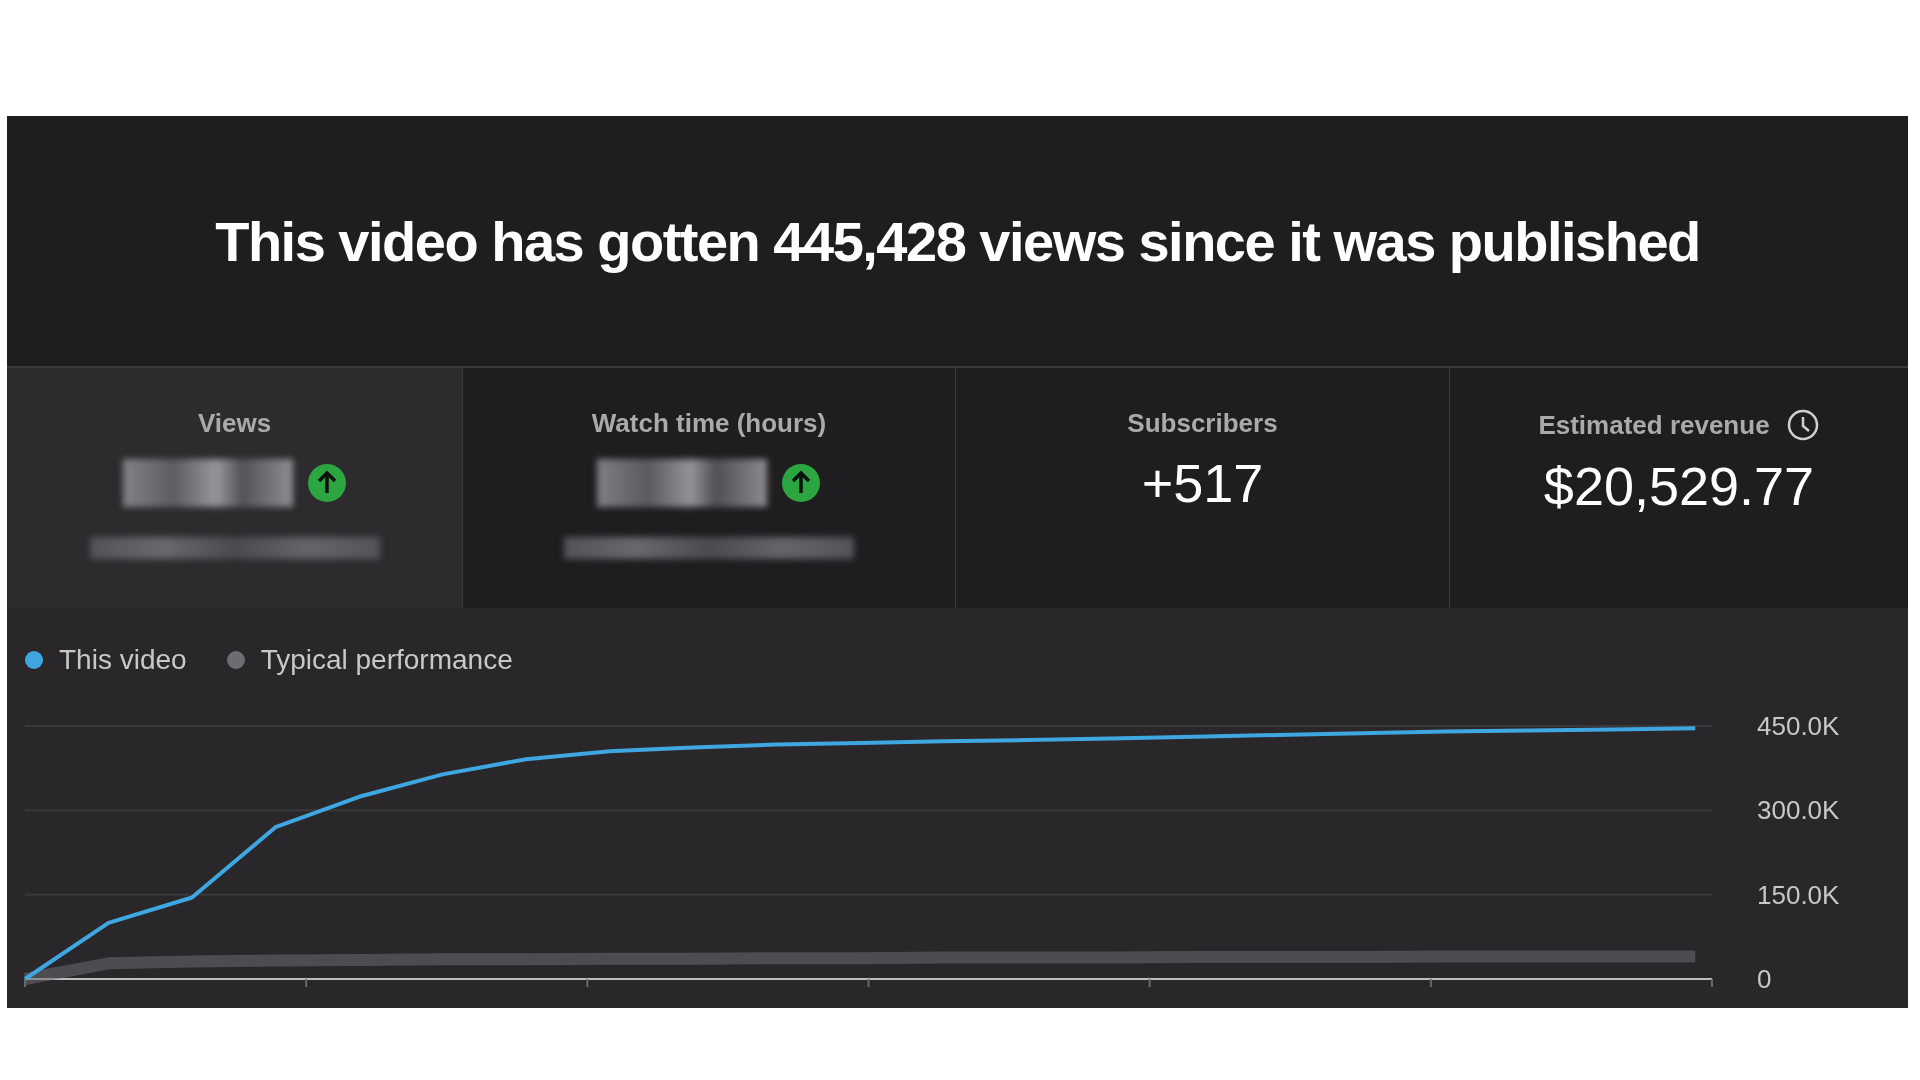  I want to click on headline: This video has gotten 445,428 views since it was published, so click(957, 241).